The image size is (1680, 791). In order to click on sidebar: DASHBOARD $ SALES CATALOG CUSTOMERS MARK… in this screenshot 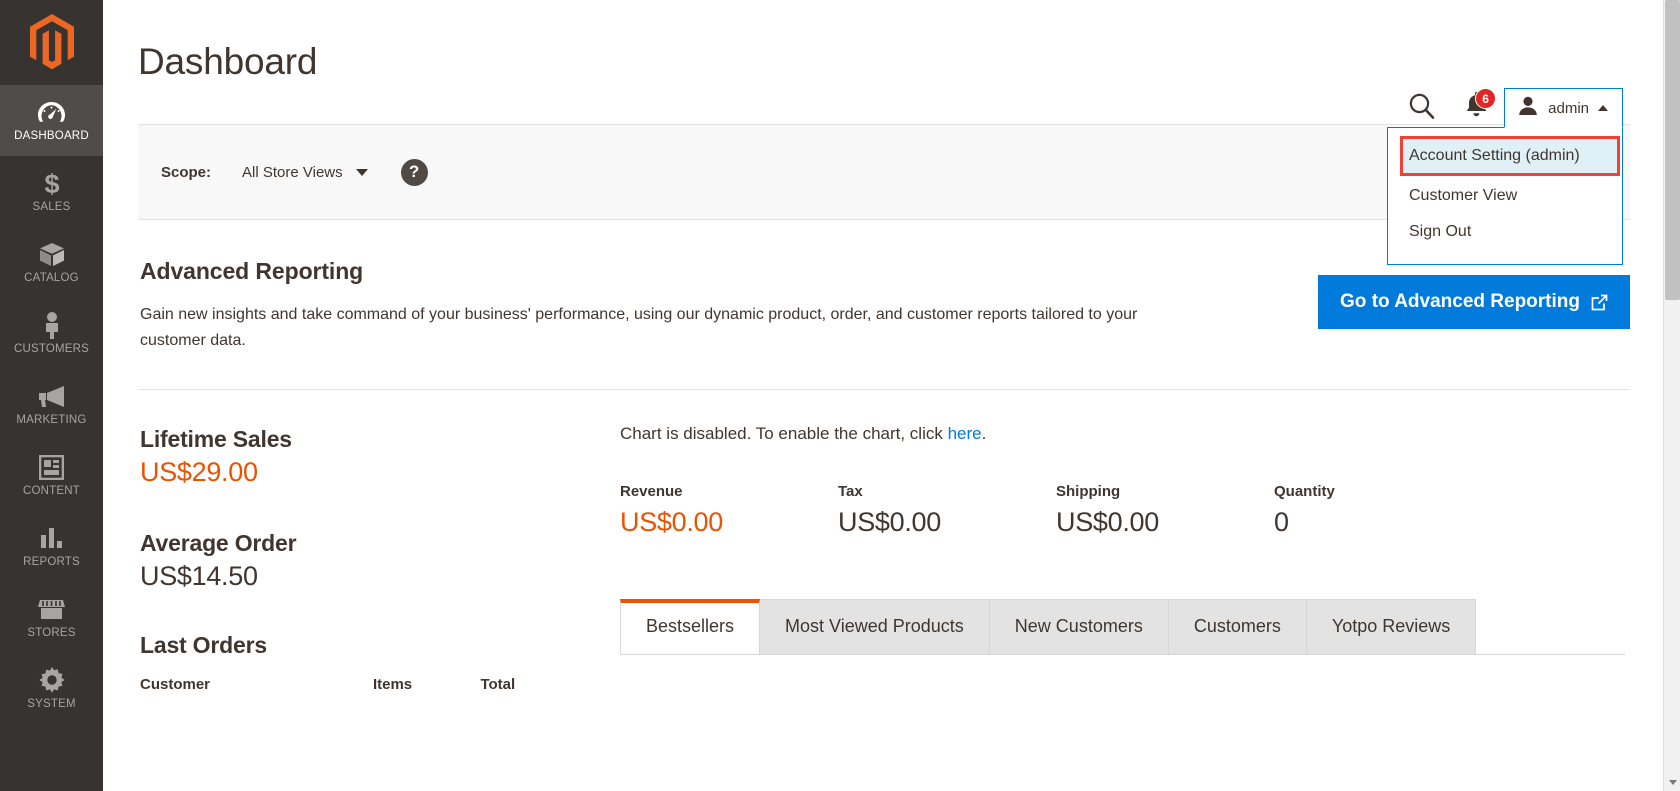, I will do `click(51, 395)`.